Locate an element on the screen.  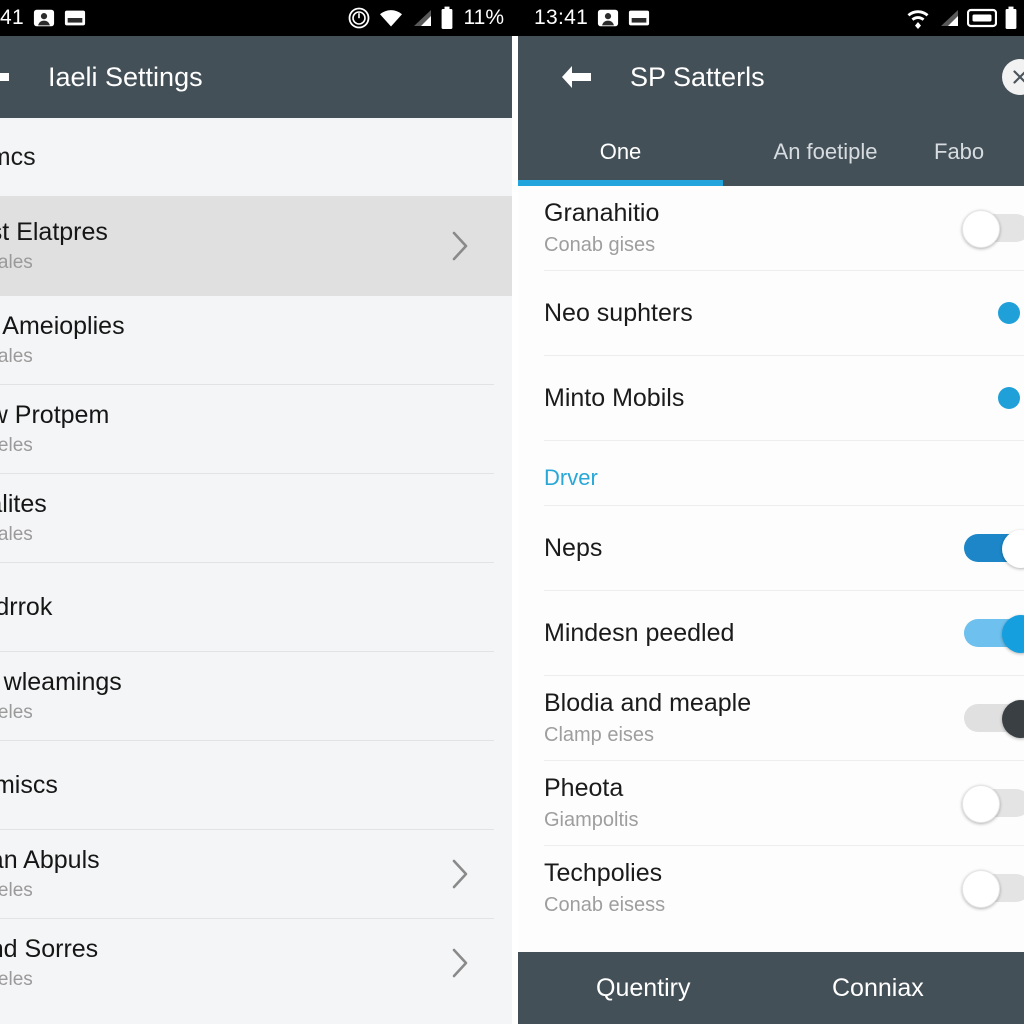
sidebar-item-lusmiscs: lusmiscs is located at coordinates (256, 785).